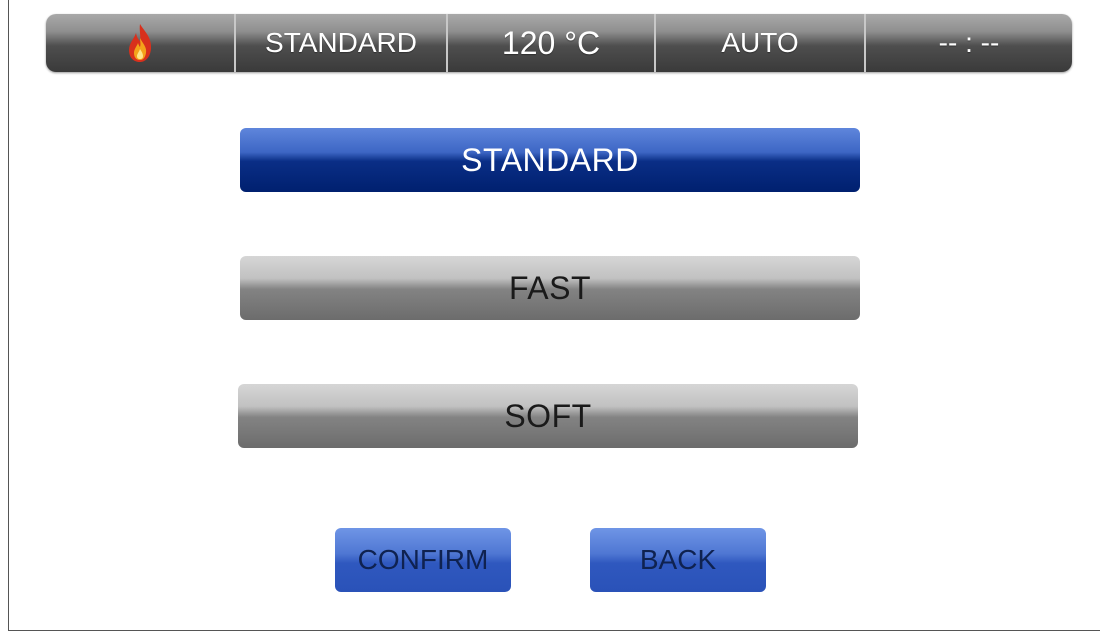  What do you see at coordinates (969, 42) in the screenshot?
I see `status-time: --` at bounding box center [969, 42].